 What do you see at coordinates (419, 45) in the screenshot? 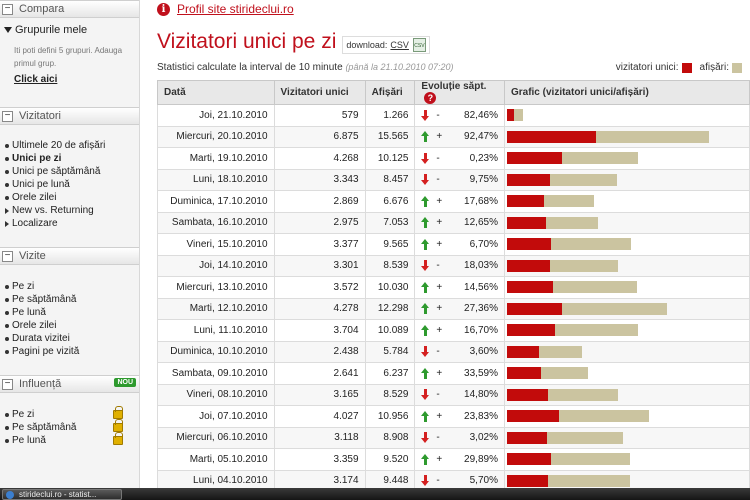
I see `csv-file-icon: CSV` at bounding box center [419, 45].